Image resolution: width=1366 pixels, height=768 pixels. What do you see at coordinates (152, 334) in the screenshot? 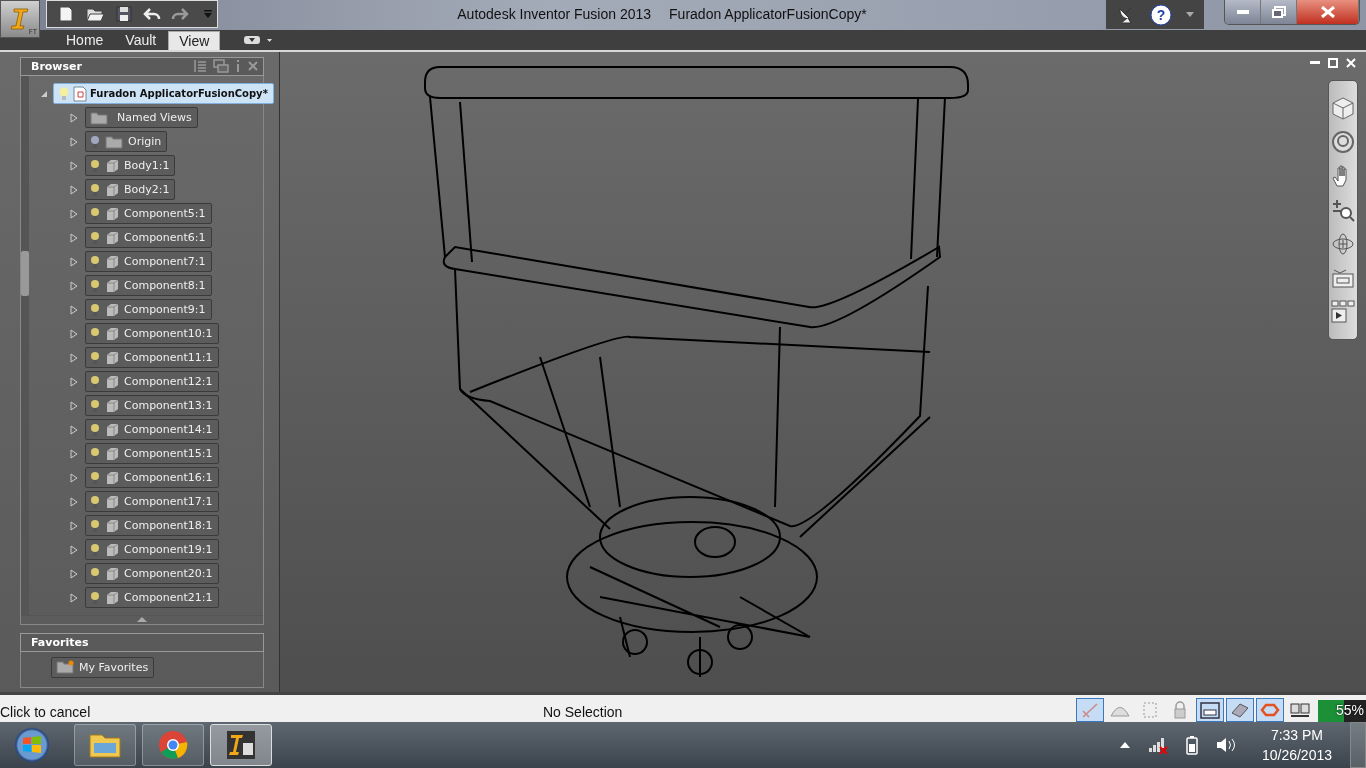
I see `tree-node: Component10:1` at bounding box center [152, 334].